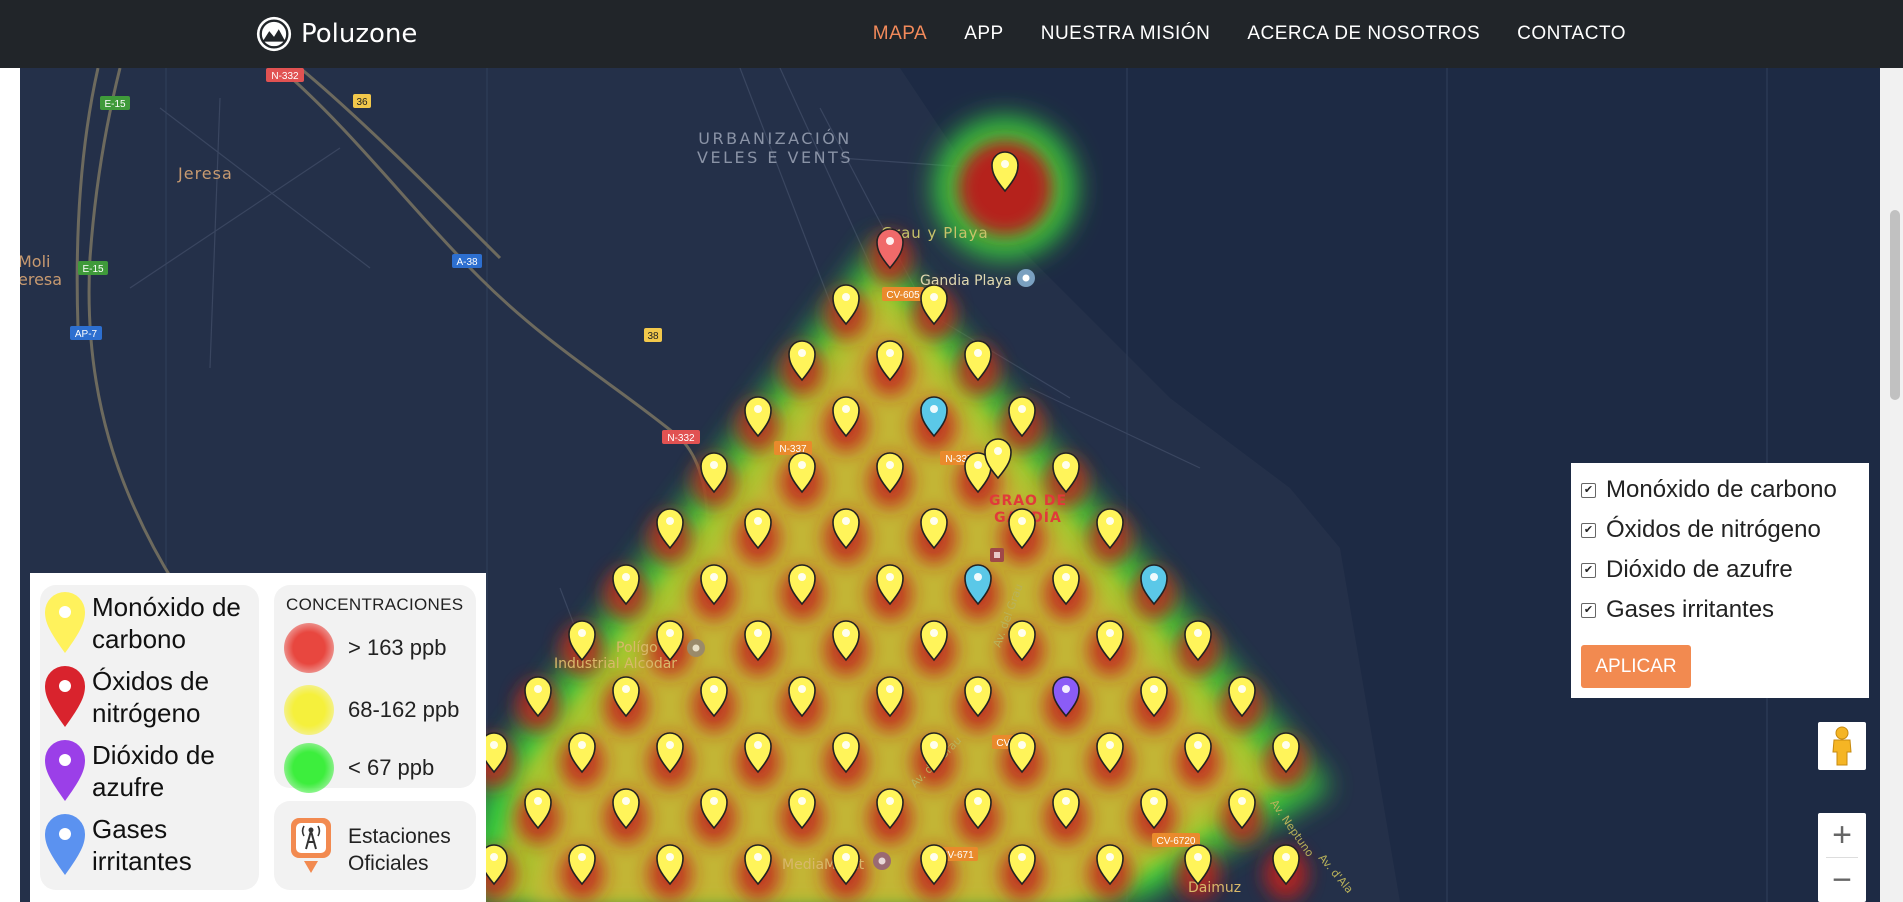  What do you see at coordinates (984, 34) in the screenshot?
I see `nav-link-app: APP` at bounding box center [984, 34].